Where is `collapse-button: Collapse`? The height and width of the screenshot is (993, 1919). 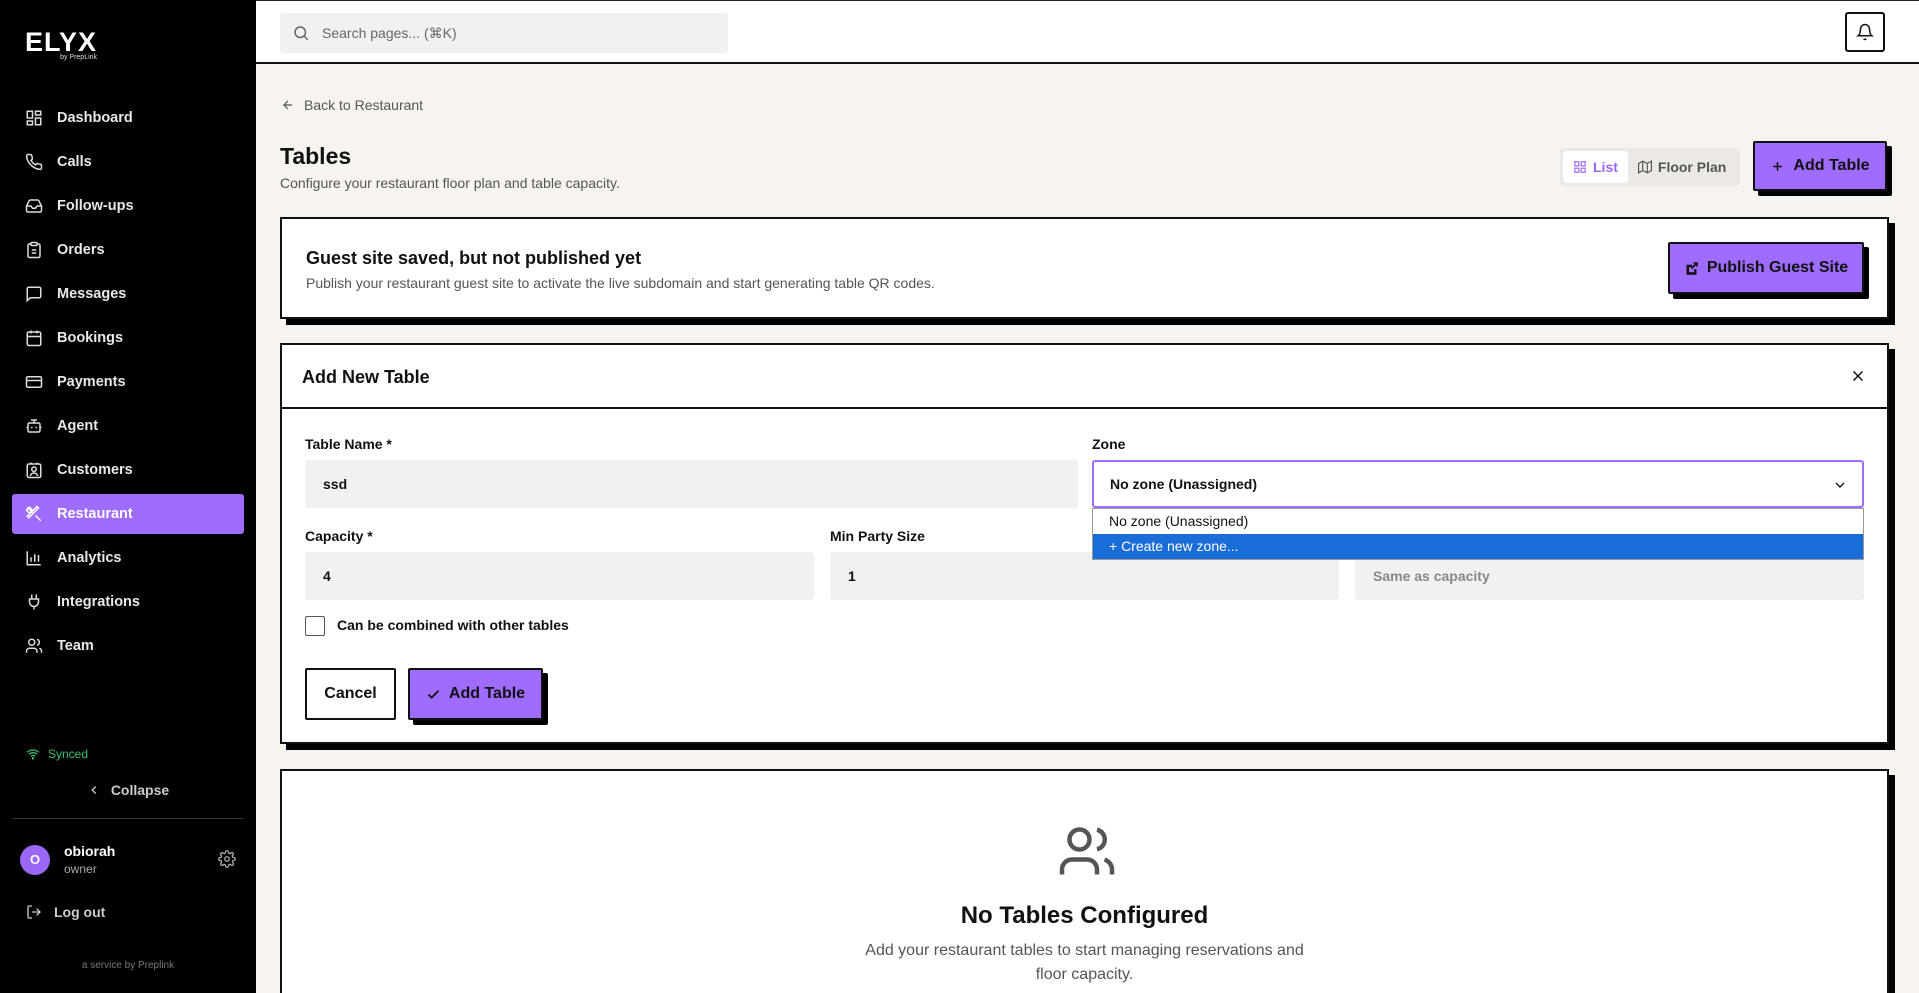 collapse-button: Collapse is located at coordinates (128, 790).